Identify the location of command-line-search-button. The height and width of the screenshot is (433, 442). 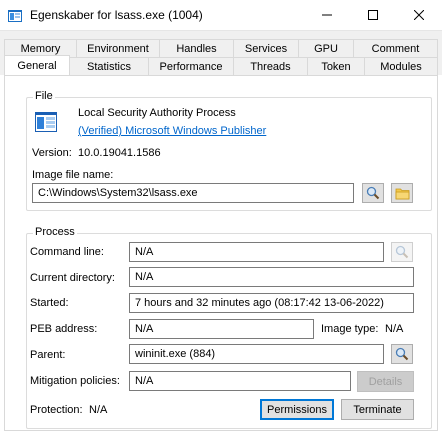
(402, 252).